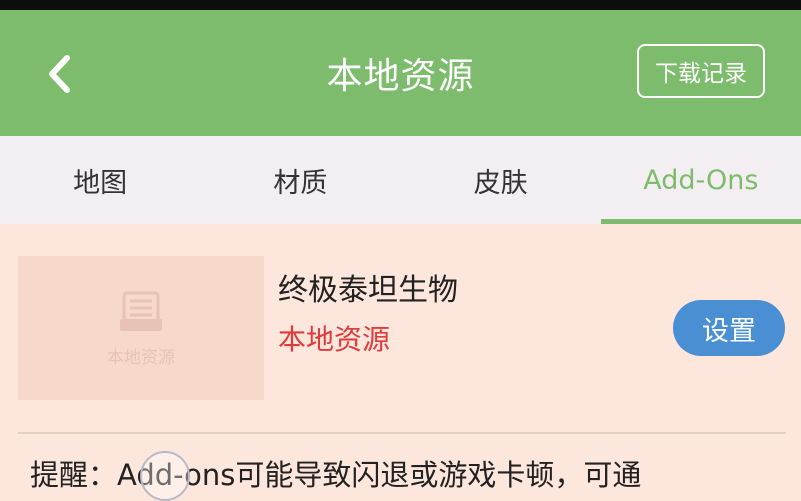 Image resolution: width=801 pixels, height=501 pixels. What do you see at coordinates (165, 476) in the screenshot?
I see `touch-indicator` at bounding box center [165, 476].